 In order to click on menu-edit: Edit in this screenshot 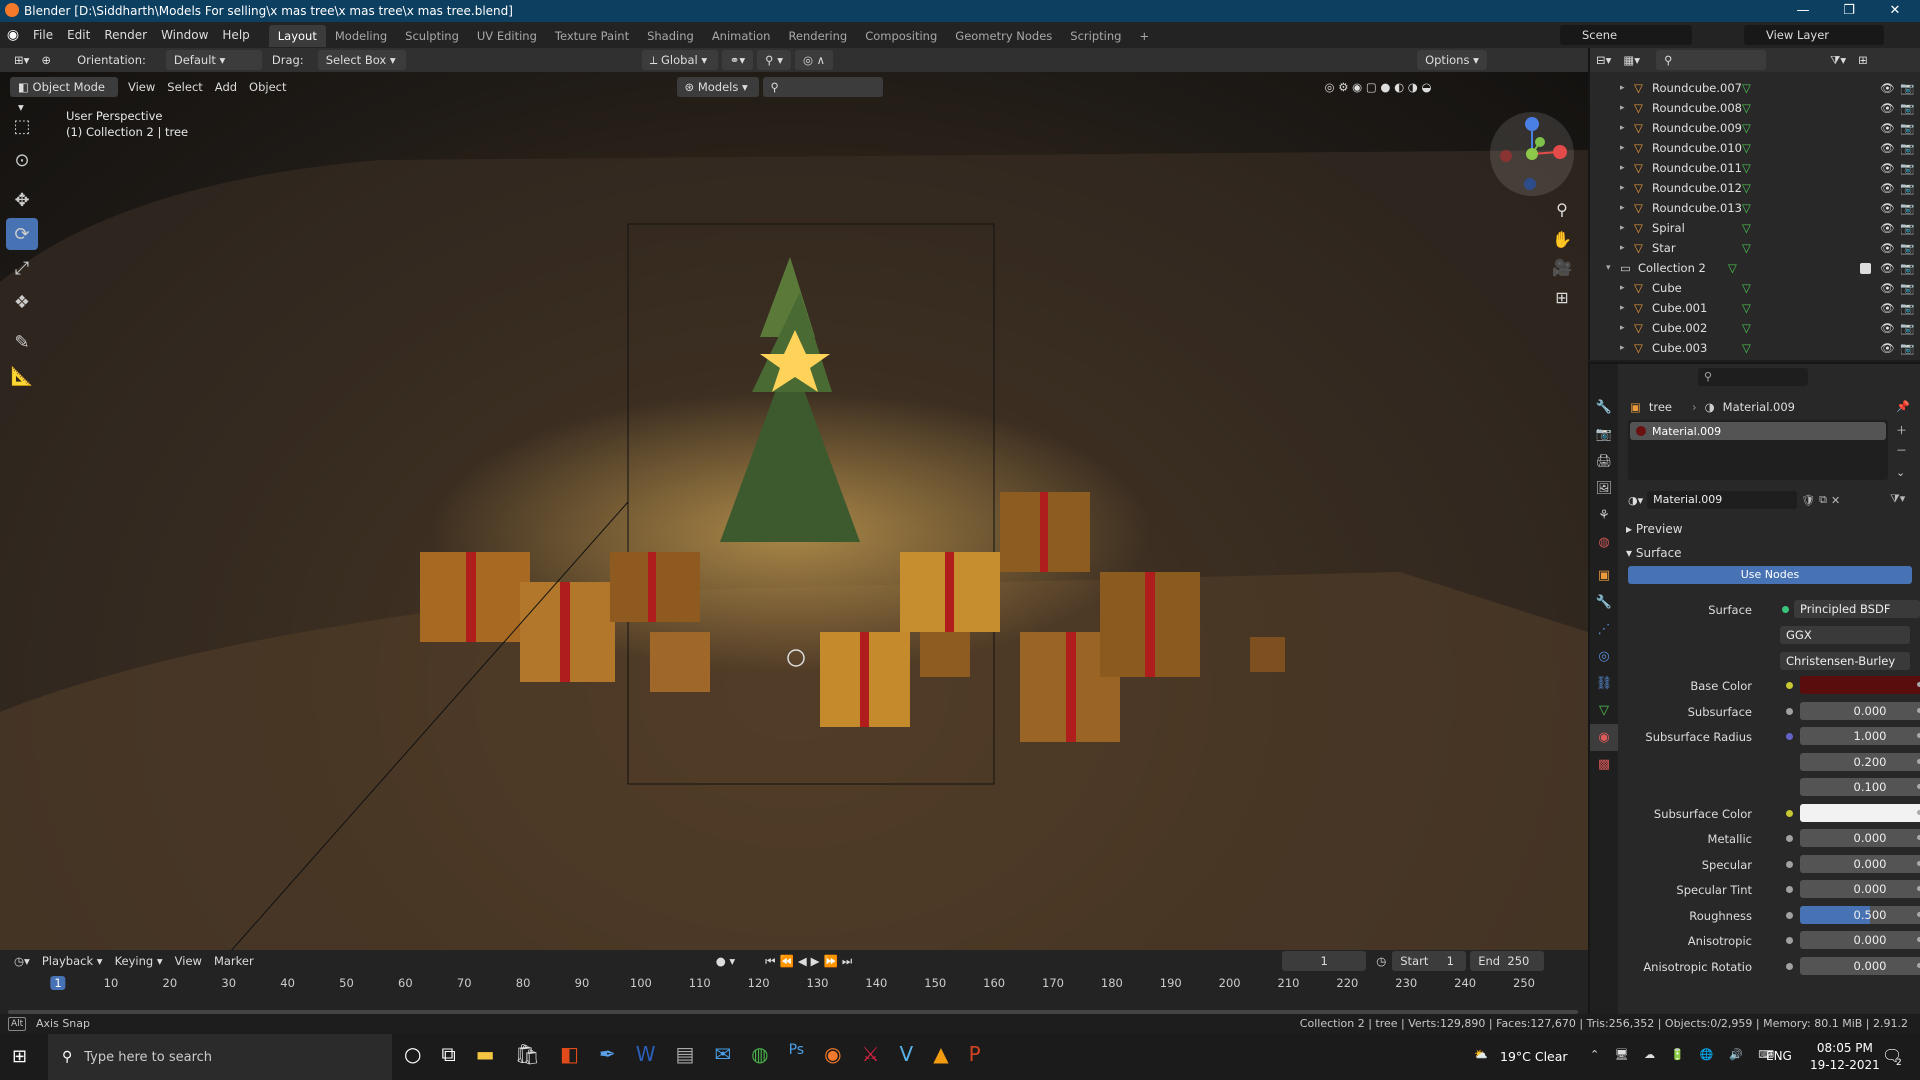, I will do `click(78, 35)`.